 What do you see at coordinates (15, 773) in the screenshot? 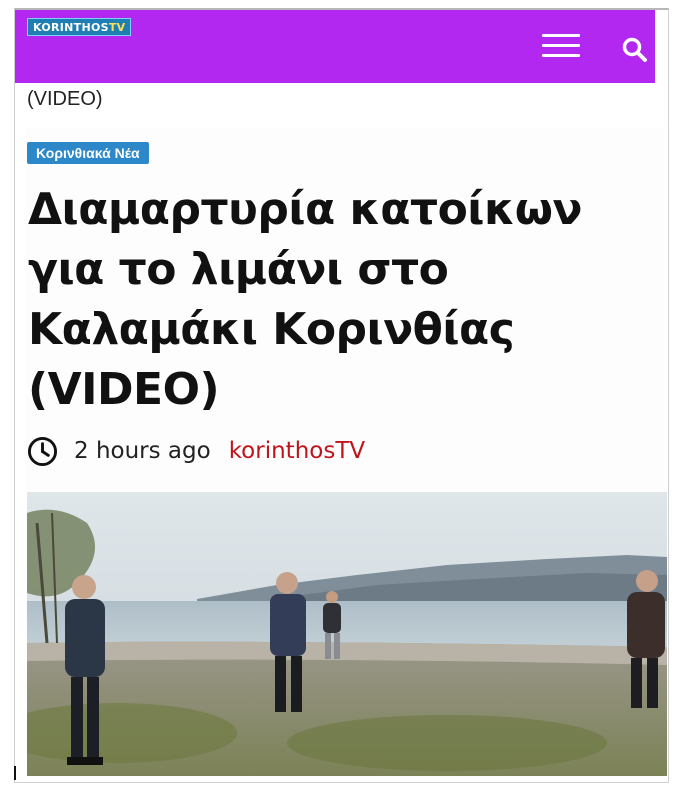
I see `scrollbar-marker` at bounding box center [15, 773].